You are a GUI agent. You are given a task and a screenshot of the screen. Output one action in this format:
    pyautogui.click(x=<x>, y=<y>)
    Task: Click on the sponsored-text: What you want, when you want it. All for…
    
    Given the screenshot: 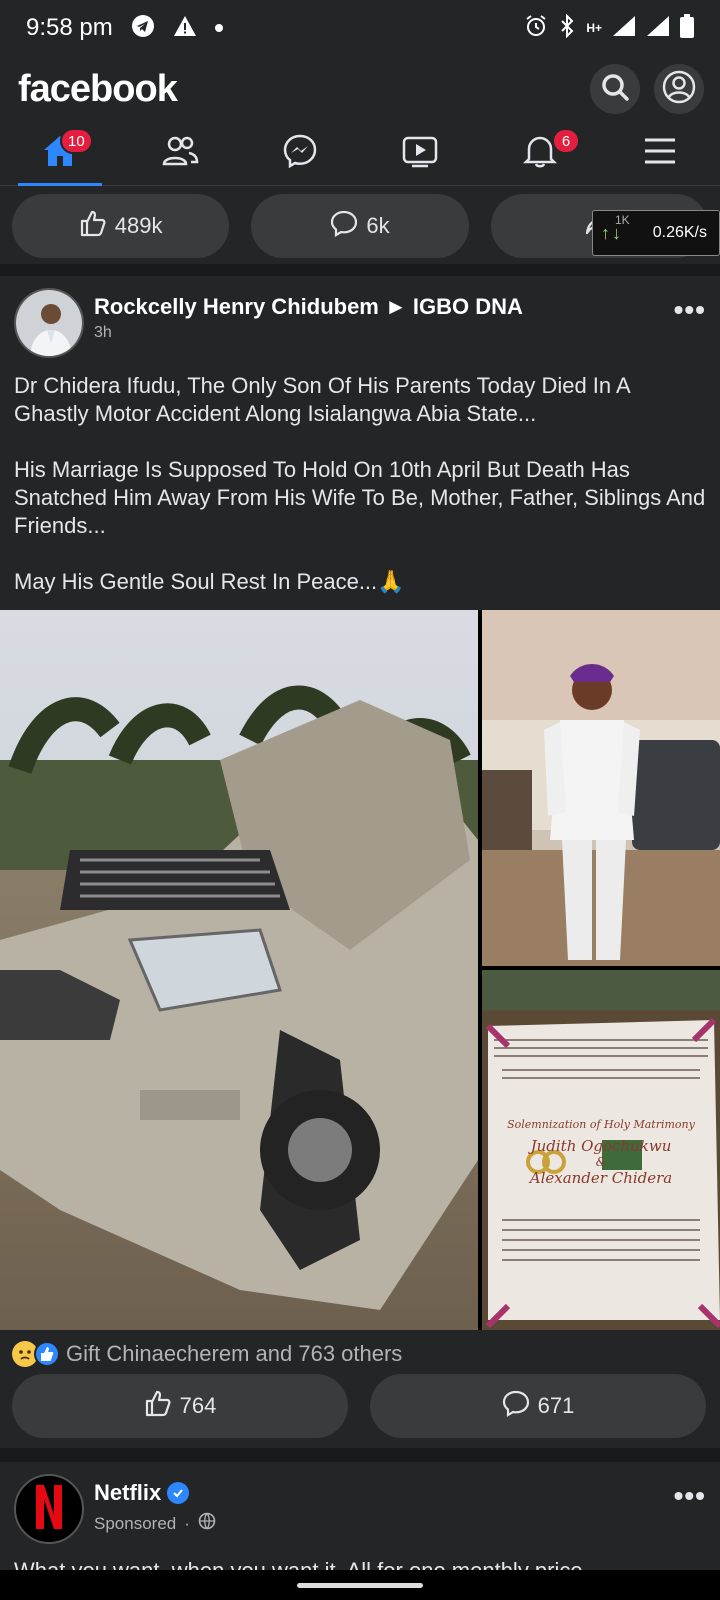 What is the action you would take?
    pyautogui.click(x=360, y=1564)
    